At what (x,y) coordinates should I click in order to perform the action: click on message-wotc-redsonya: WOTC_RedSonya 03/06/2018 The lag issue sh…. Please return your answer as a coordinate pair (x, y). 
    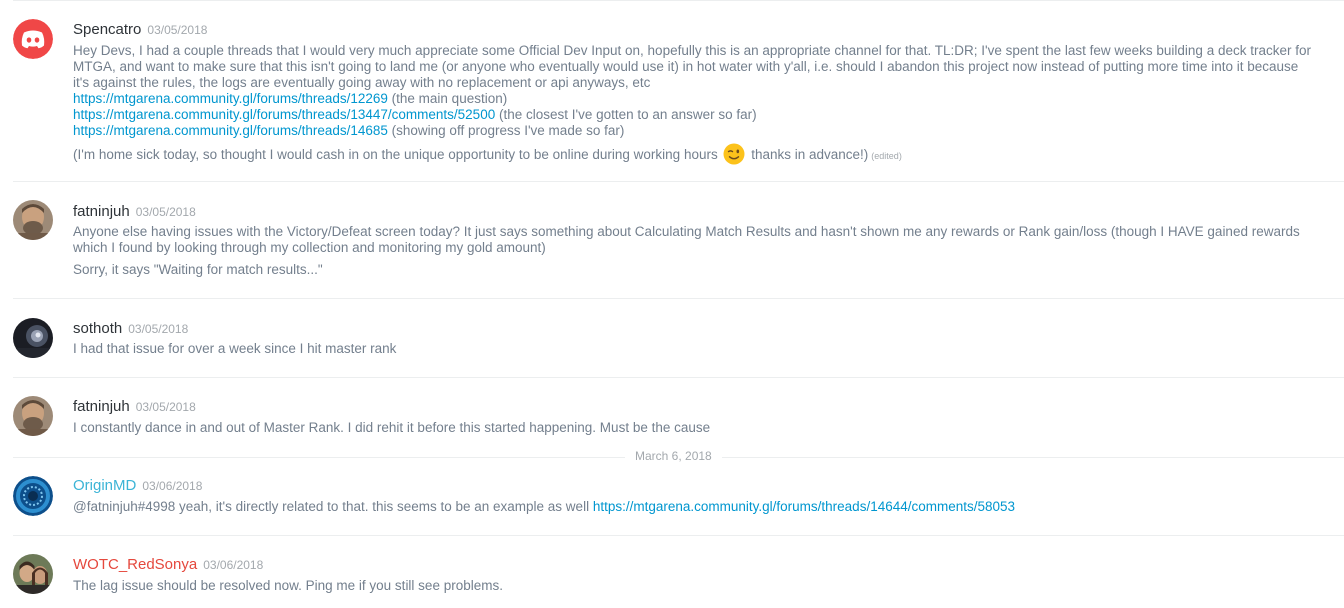
    Looking at the image, I should click on (672, 572).